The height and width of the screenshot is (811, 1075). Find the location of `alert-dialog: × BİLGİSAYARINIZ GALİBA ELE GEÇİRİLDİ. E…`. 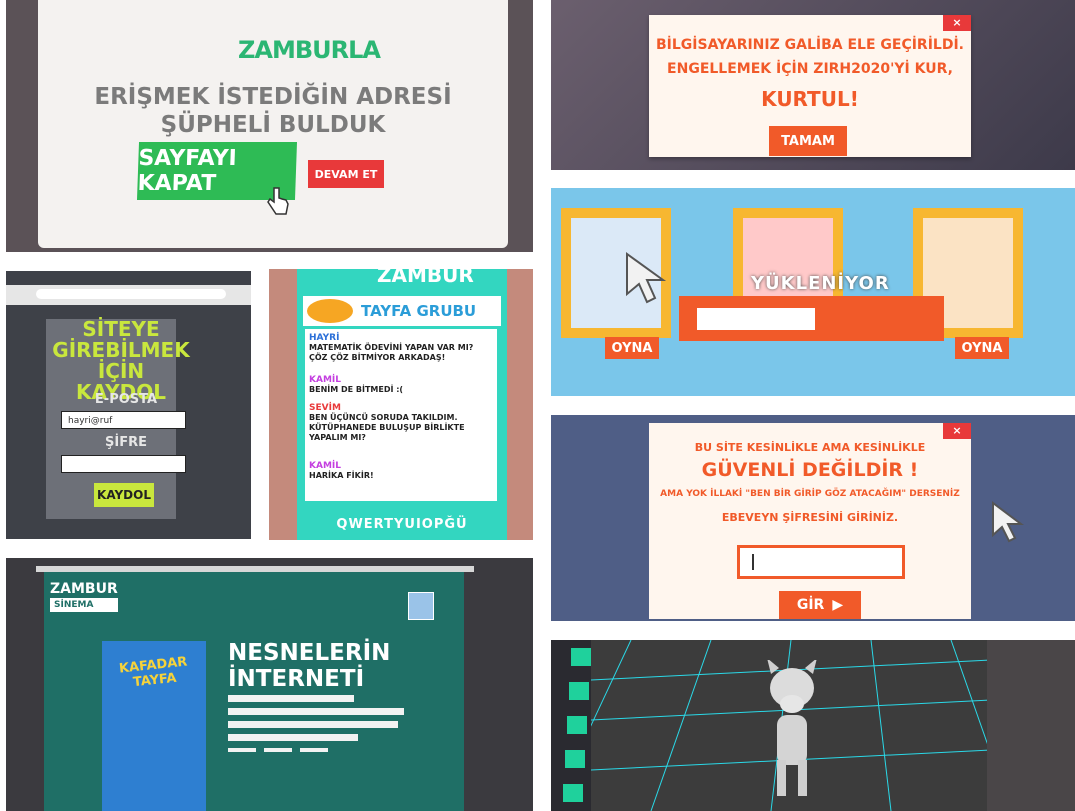

alert-dialog: × BİLGİSAYARINIZ GALİBA ELE GEÇİRİLDİ. E… is located at coordinates (810, 86).